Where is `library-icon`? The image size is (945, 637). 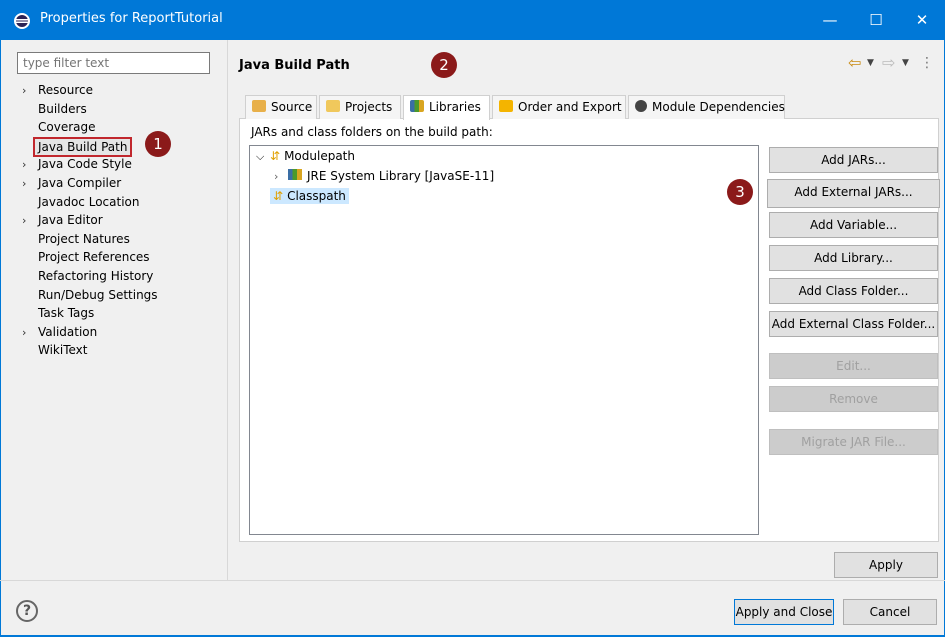 library-icon is located at coordinates (295, 174).